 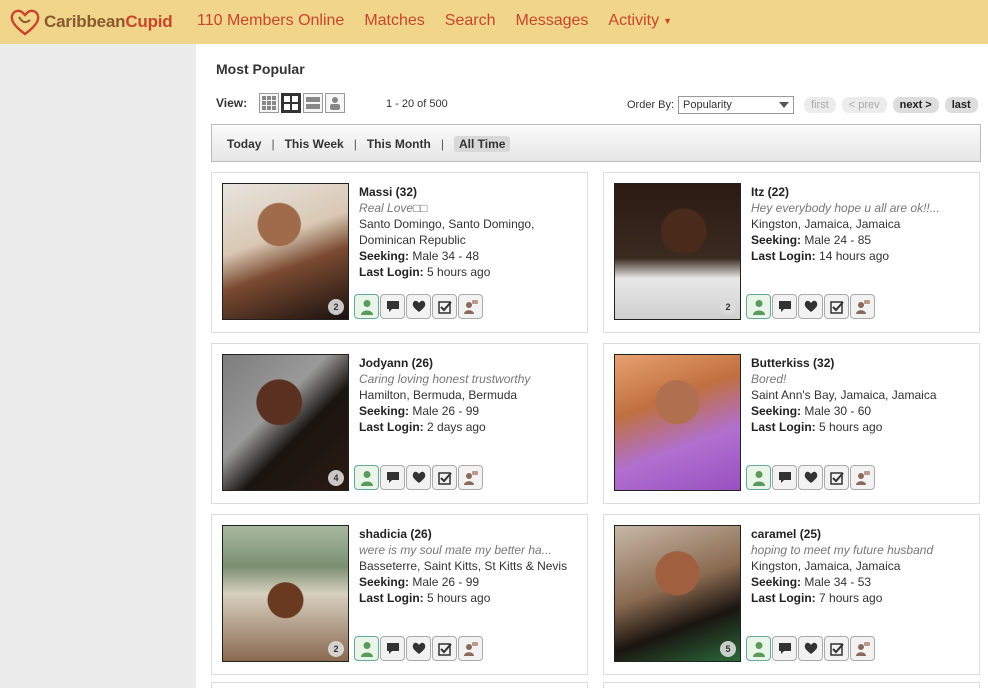 What do you see at coordinates (736, 105) in the screenshot?
I see `order-by-select: Popularity` at bounding box center [736, 105].